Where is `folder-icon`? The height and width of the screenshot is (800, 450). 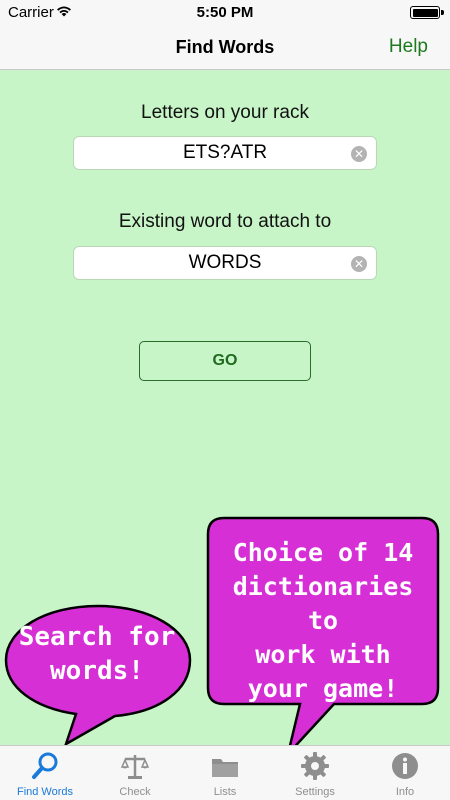 folder-icon is located at coordinates (225, 768).